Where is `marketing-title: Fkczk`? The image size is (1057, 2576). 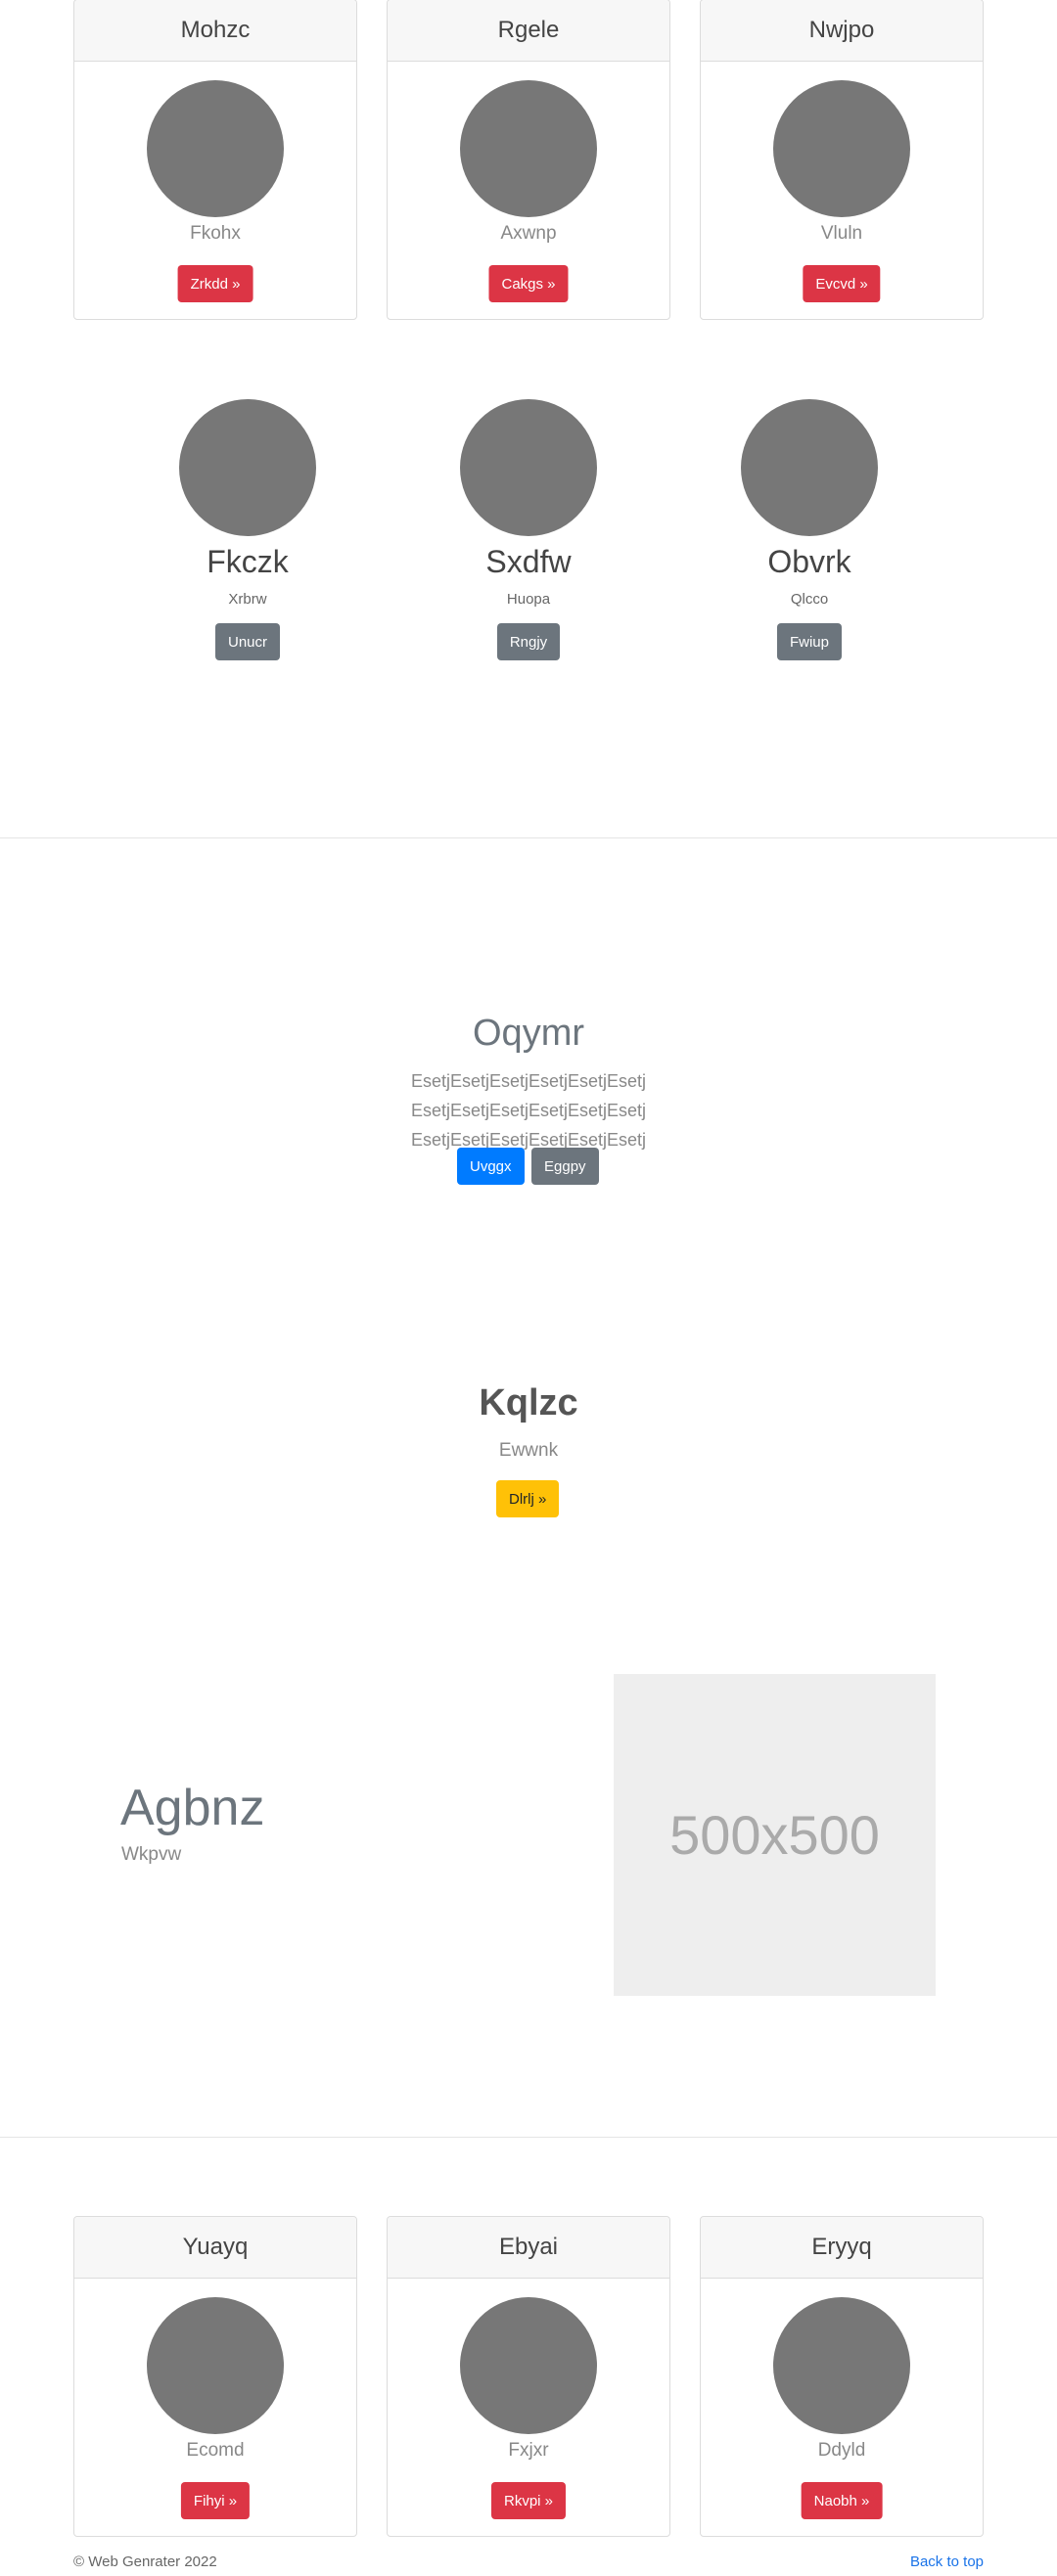 marketing-title: Fkczk is located at coordinates (248, 561).